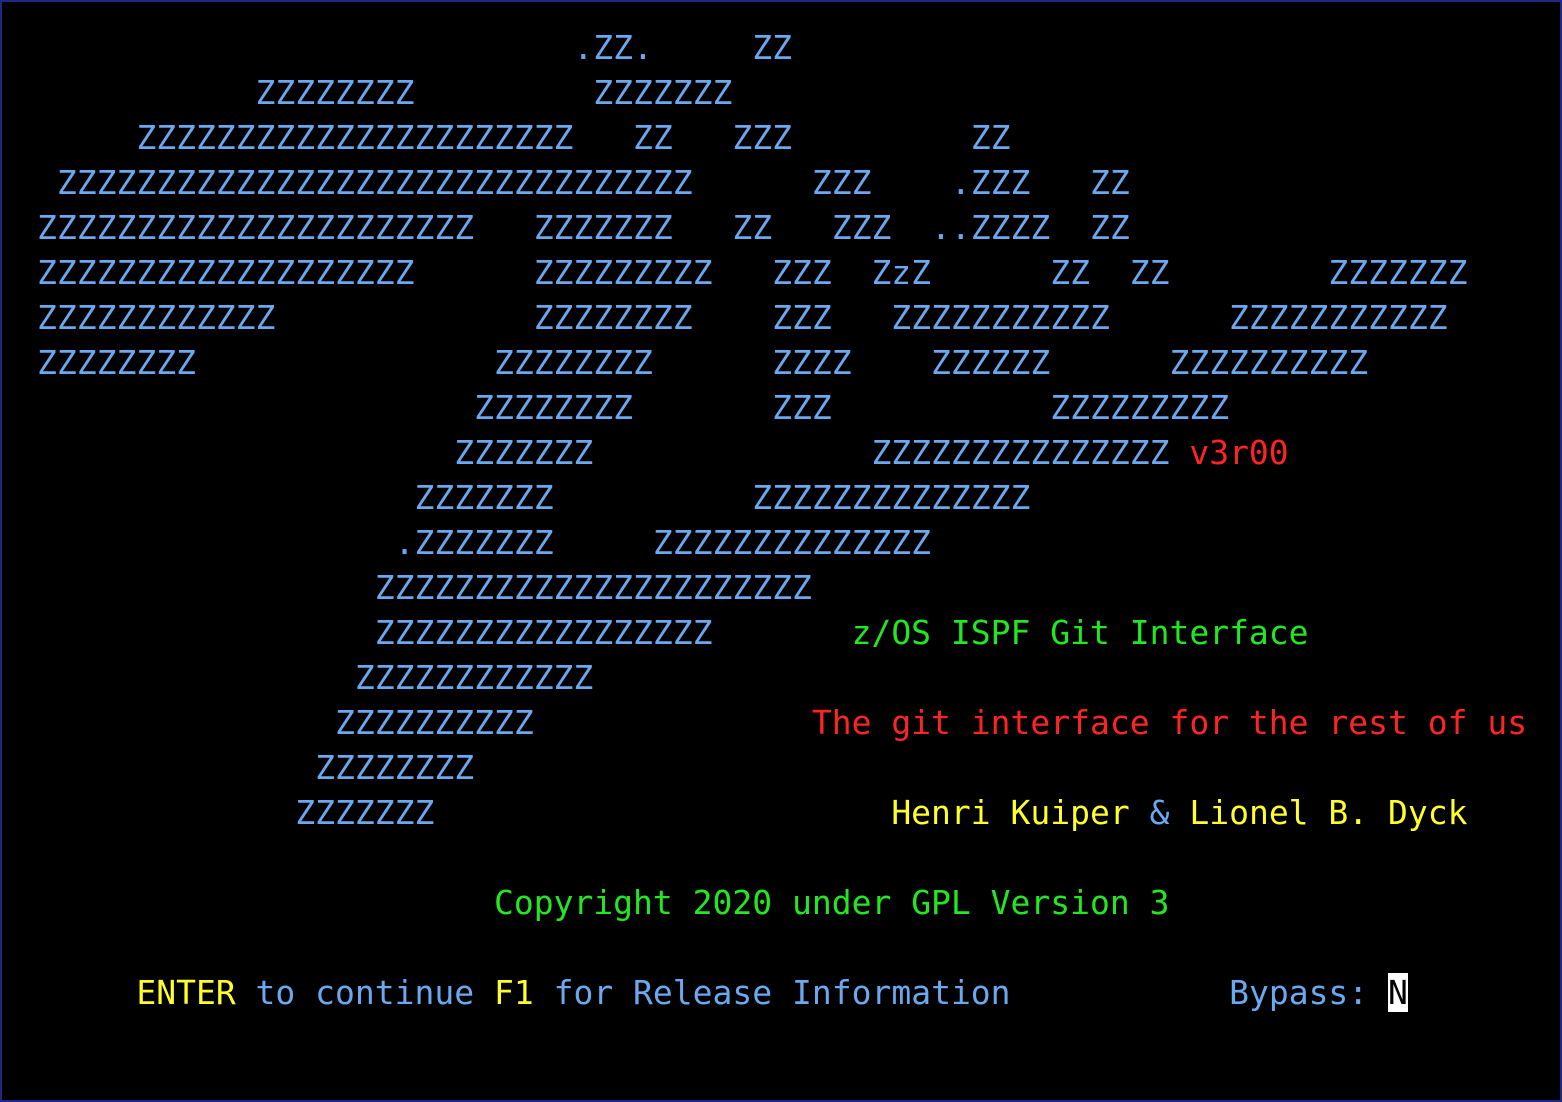 The height and width of the screenshot is (1102, 1562). What do you see at coordinates (703, 362) in the screenshot?
I see `logo-art-line: ZZZZZZZZ ZZZZZZZZ ZZZZ ZZZZZZ ZZZZZZZZZZ` at bounding box center [703, 362].